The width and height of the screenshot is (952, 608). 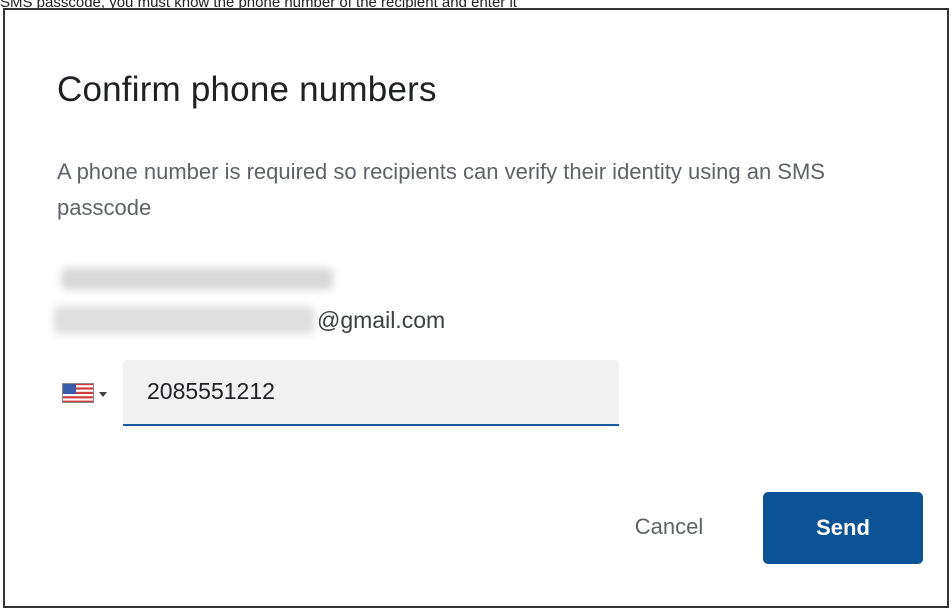 What do you see at coordinates (381, 320) in the screenshot?
I see `recipient-email-domain: @gmail.com` at bounding box center [381, 320].